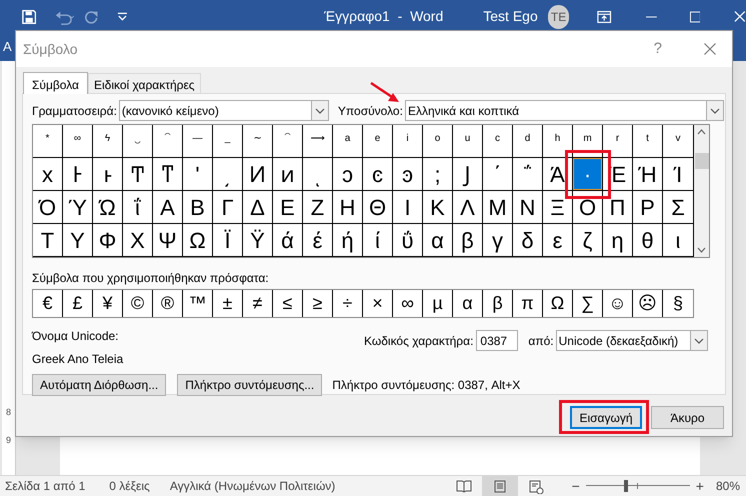 Image resolution: width=746 pixels, height=496 pixels. What do you see at coordinates (48, 174) in the screenshot?
I see `symbol-cell: x` at bounding box center [48, 174].